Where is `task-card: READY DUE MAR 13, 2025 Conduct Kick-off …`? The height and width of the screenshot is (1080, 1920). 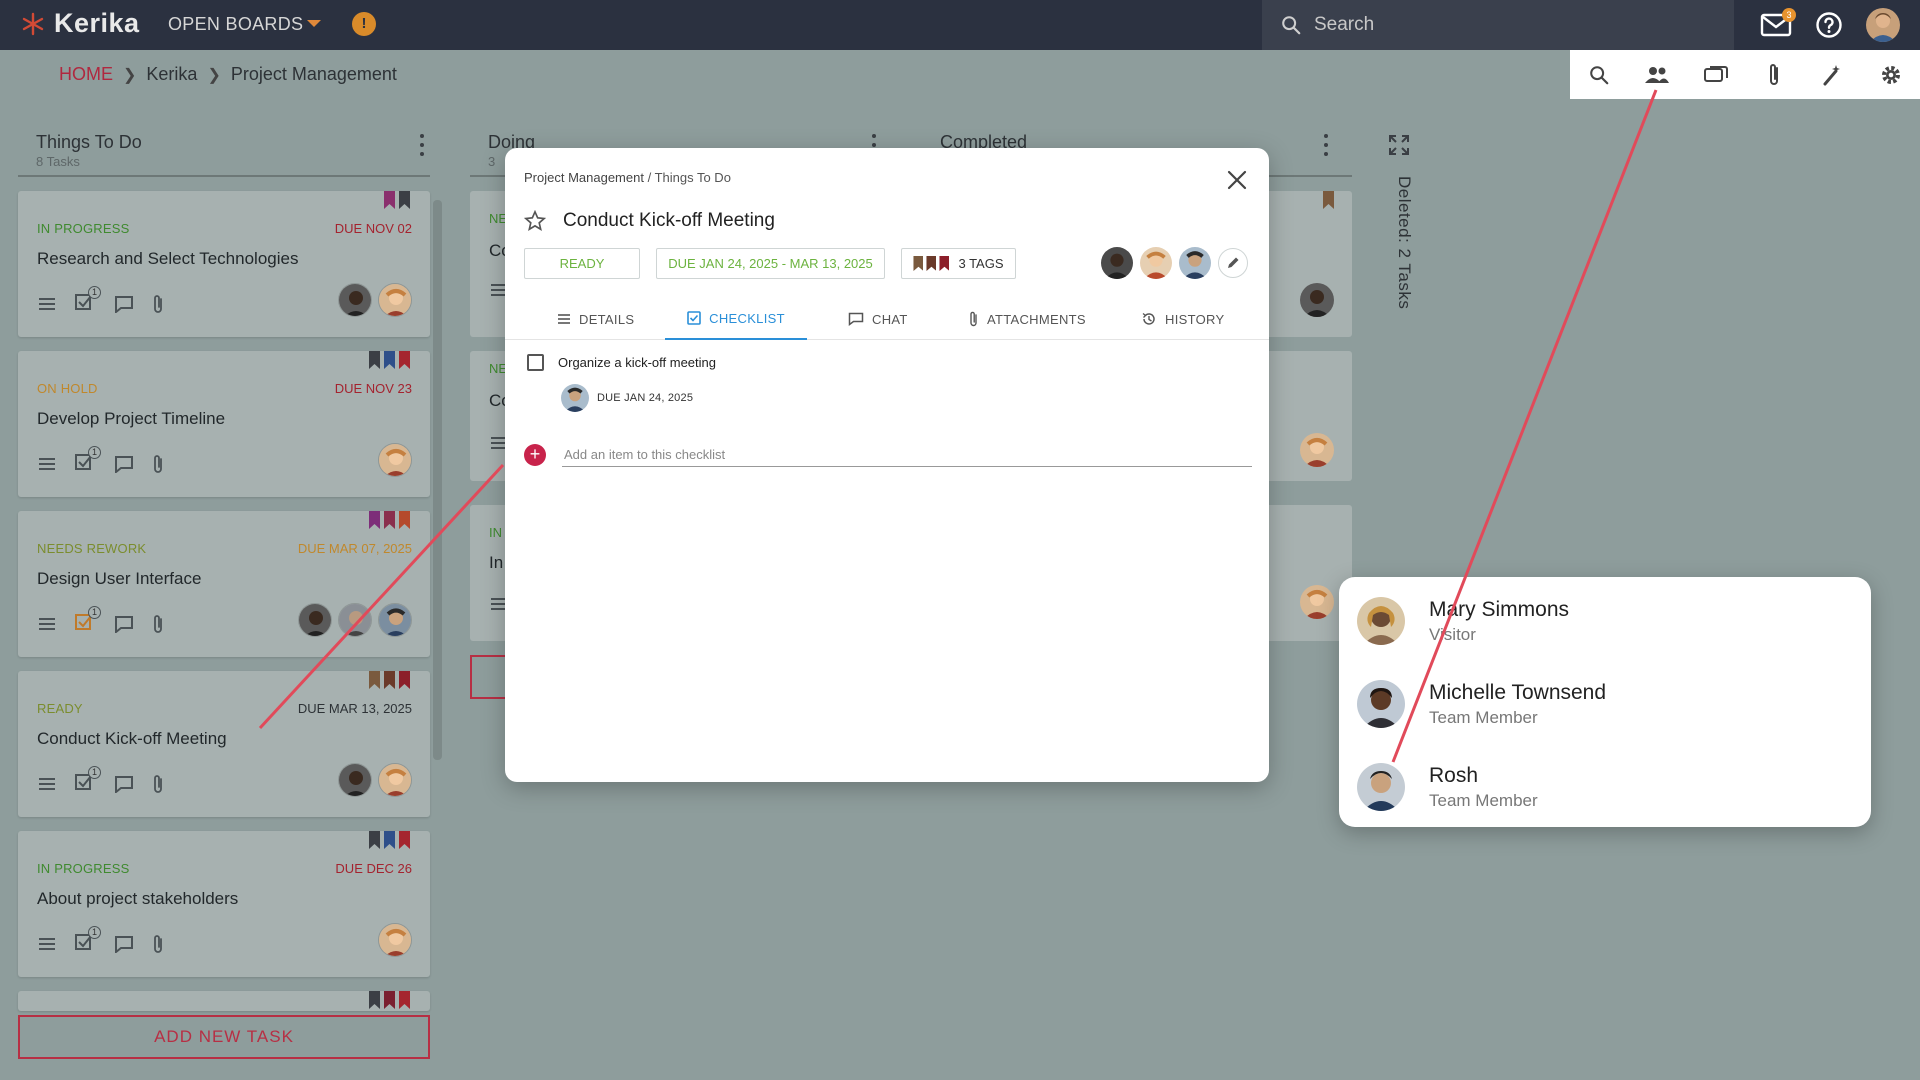 task-card: READY DUE MAR 13, 2025 Conduct Kick-off … is located at coordinates (224, 744).